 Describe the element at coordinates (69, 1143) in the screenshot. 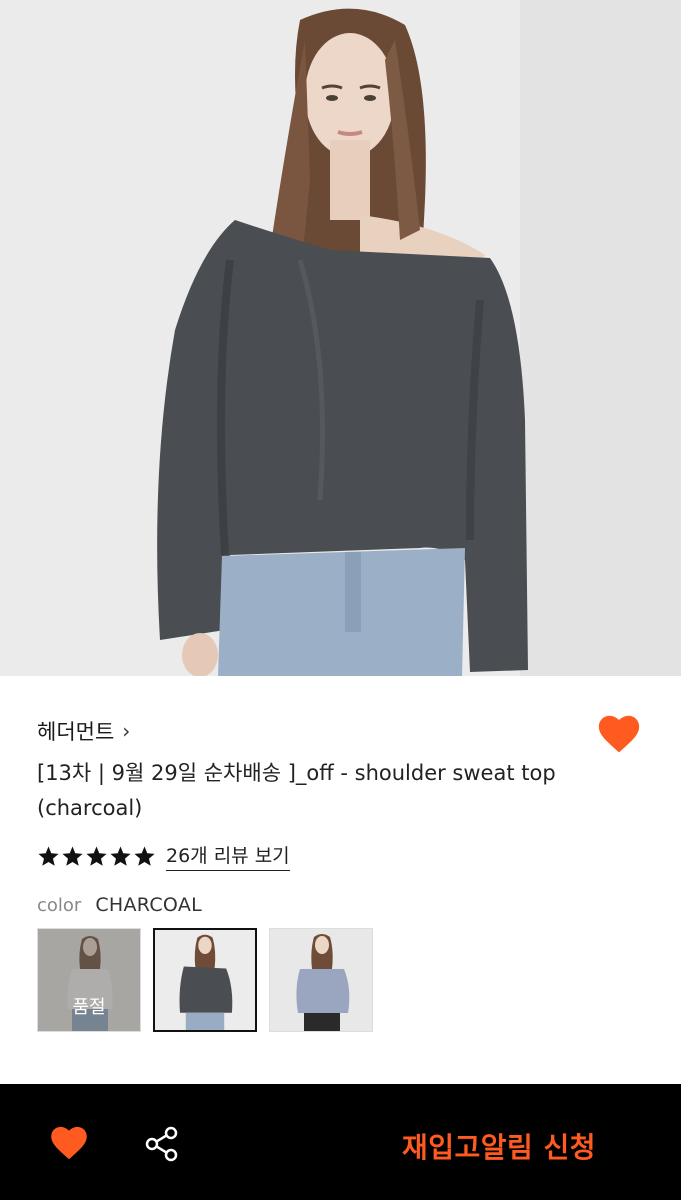

I see `heart-icon` at that location.